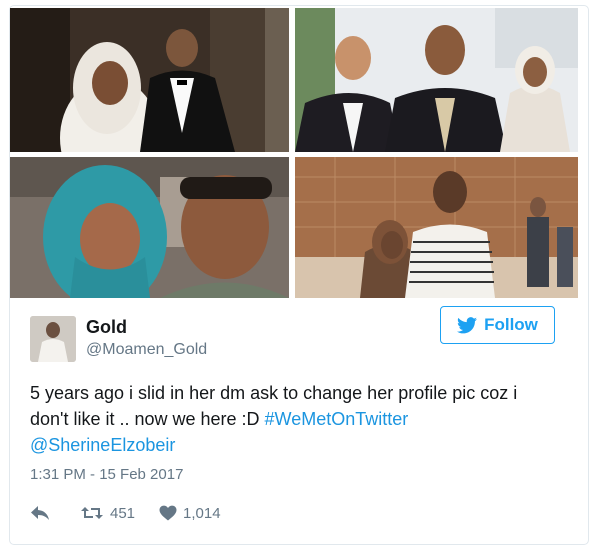 The height and width of the screenshot is (556, 600). Describe the element at coordinates (202, 513) in the screenshot. I see `like-count: 1,014` at that location.